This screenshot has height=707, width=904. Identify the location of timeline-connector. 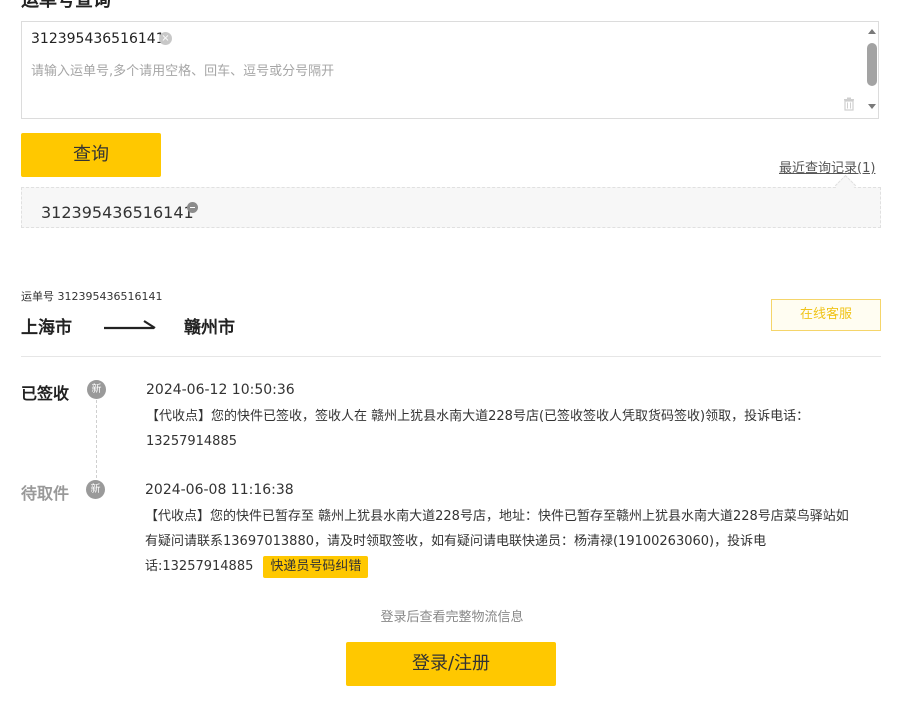
(96, 439).